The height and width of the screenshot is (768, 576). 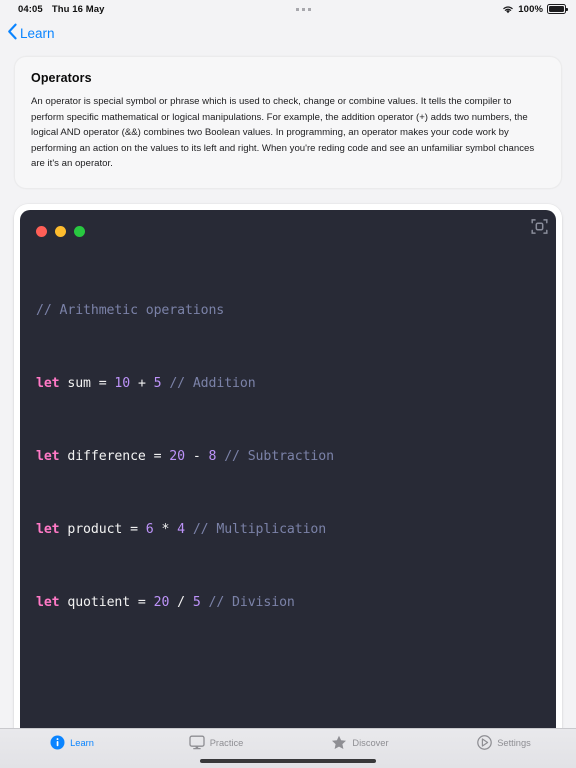 I want to click on status-bar-center, so click(x=304, y=9).